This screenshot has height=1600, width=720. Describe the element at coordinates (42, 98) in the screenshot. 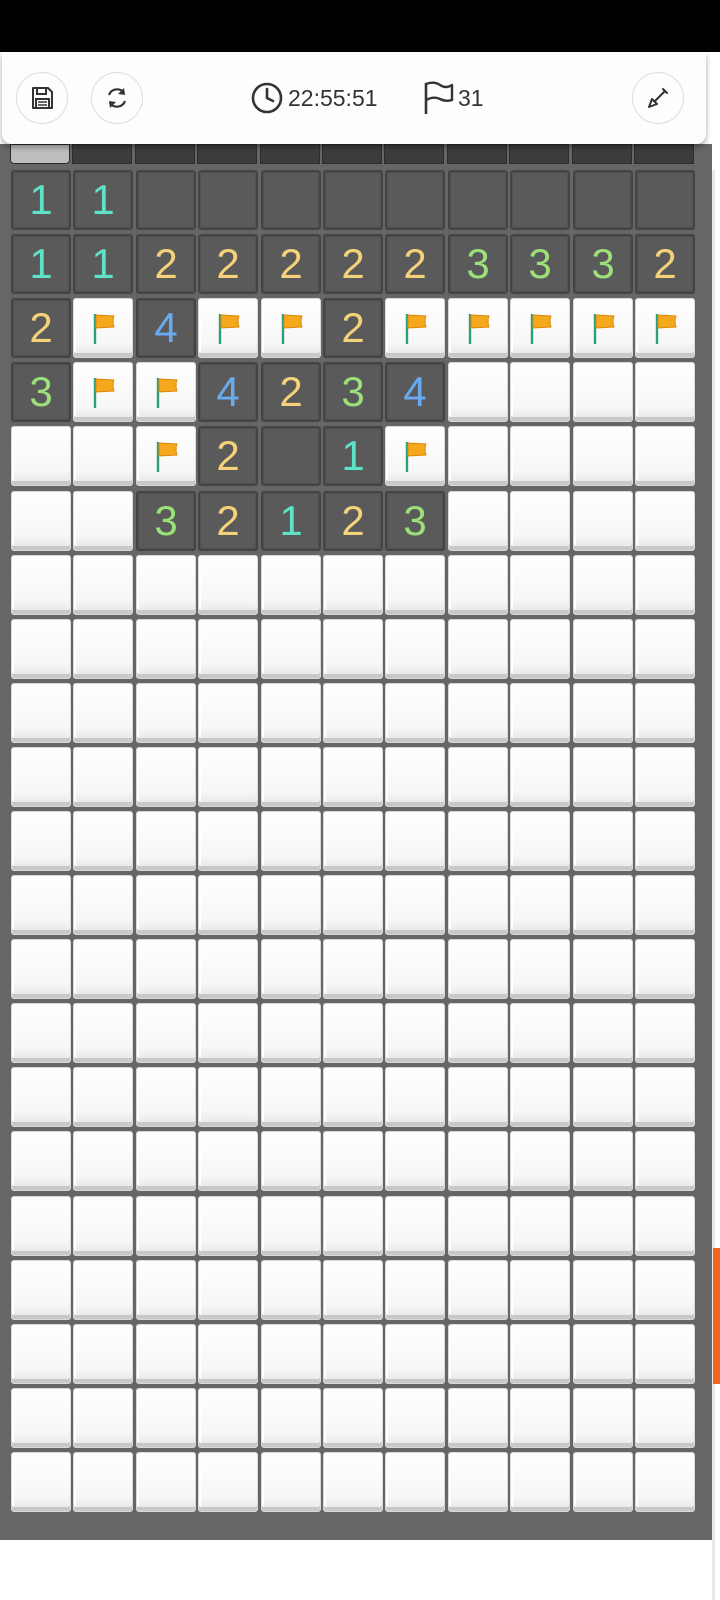

I see `save-button` at that location.